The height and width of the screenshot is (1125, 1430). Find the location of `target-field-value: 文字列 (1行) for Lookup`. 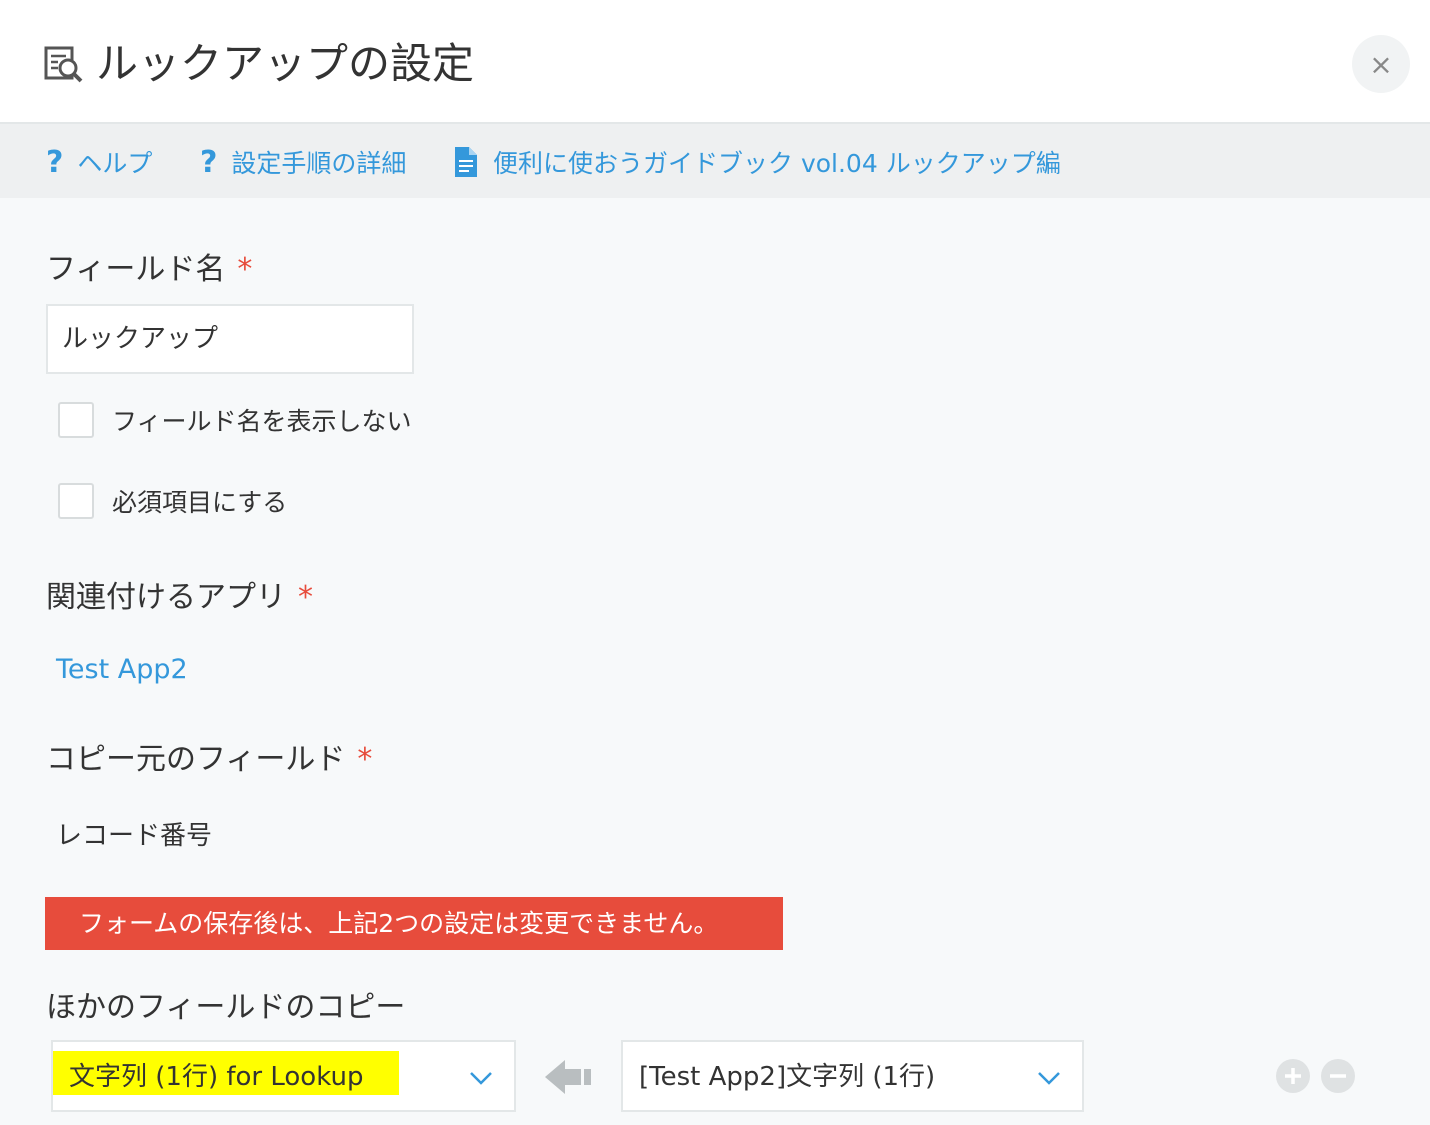

target-field-value: 文字列 (1行) for Lookup is located at coordinates (216, 1077).